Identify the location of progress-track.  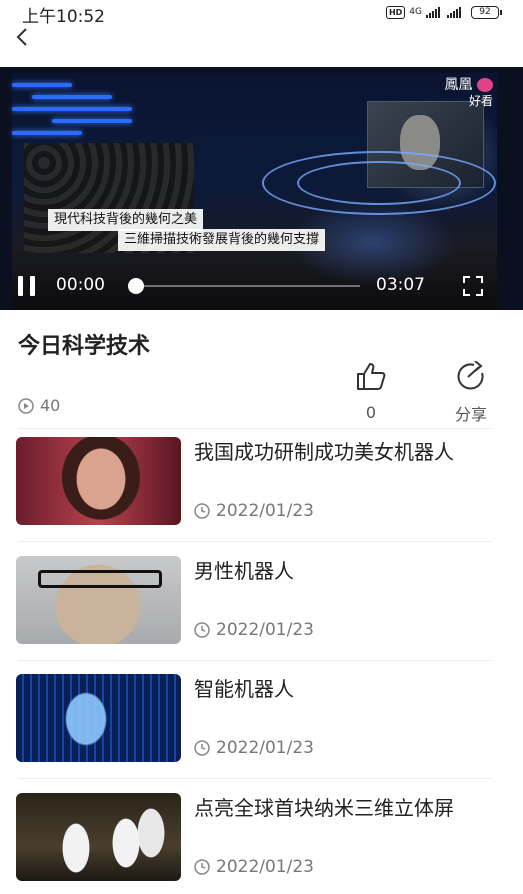
(245, 286).